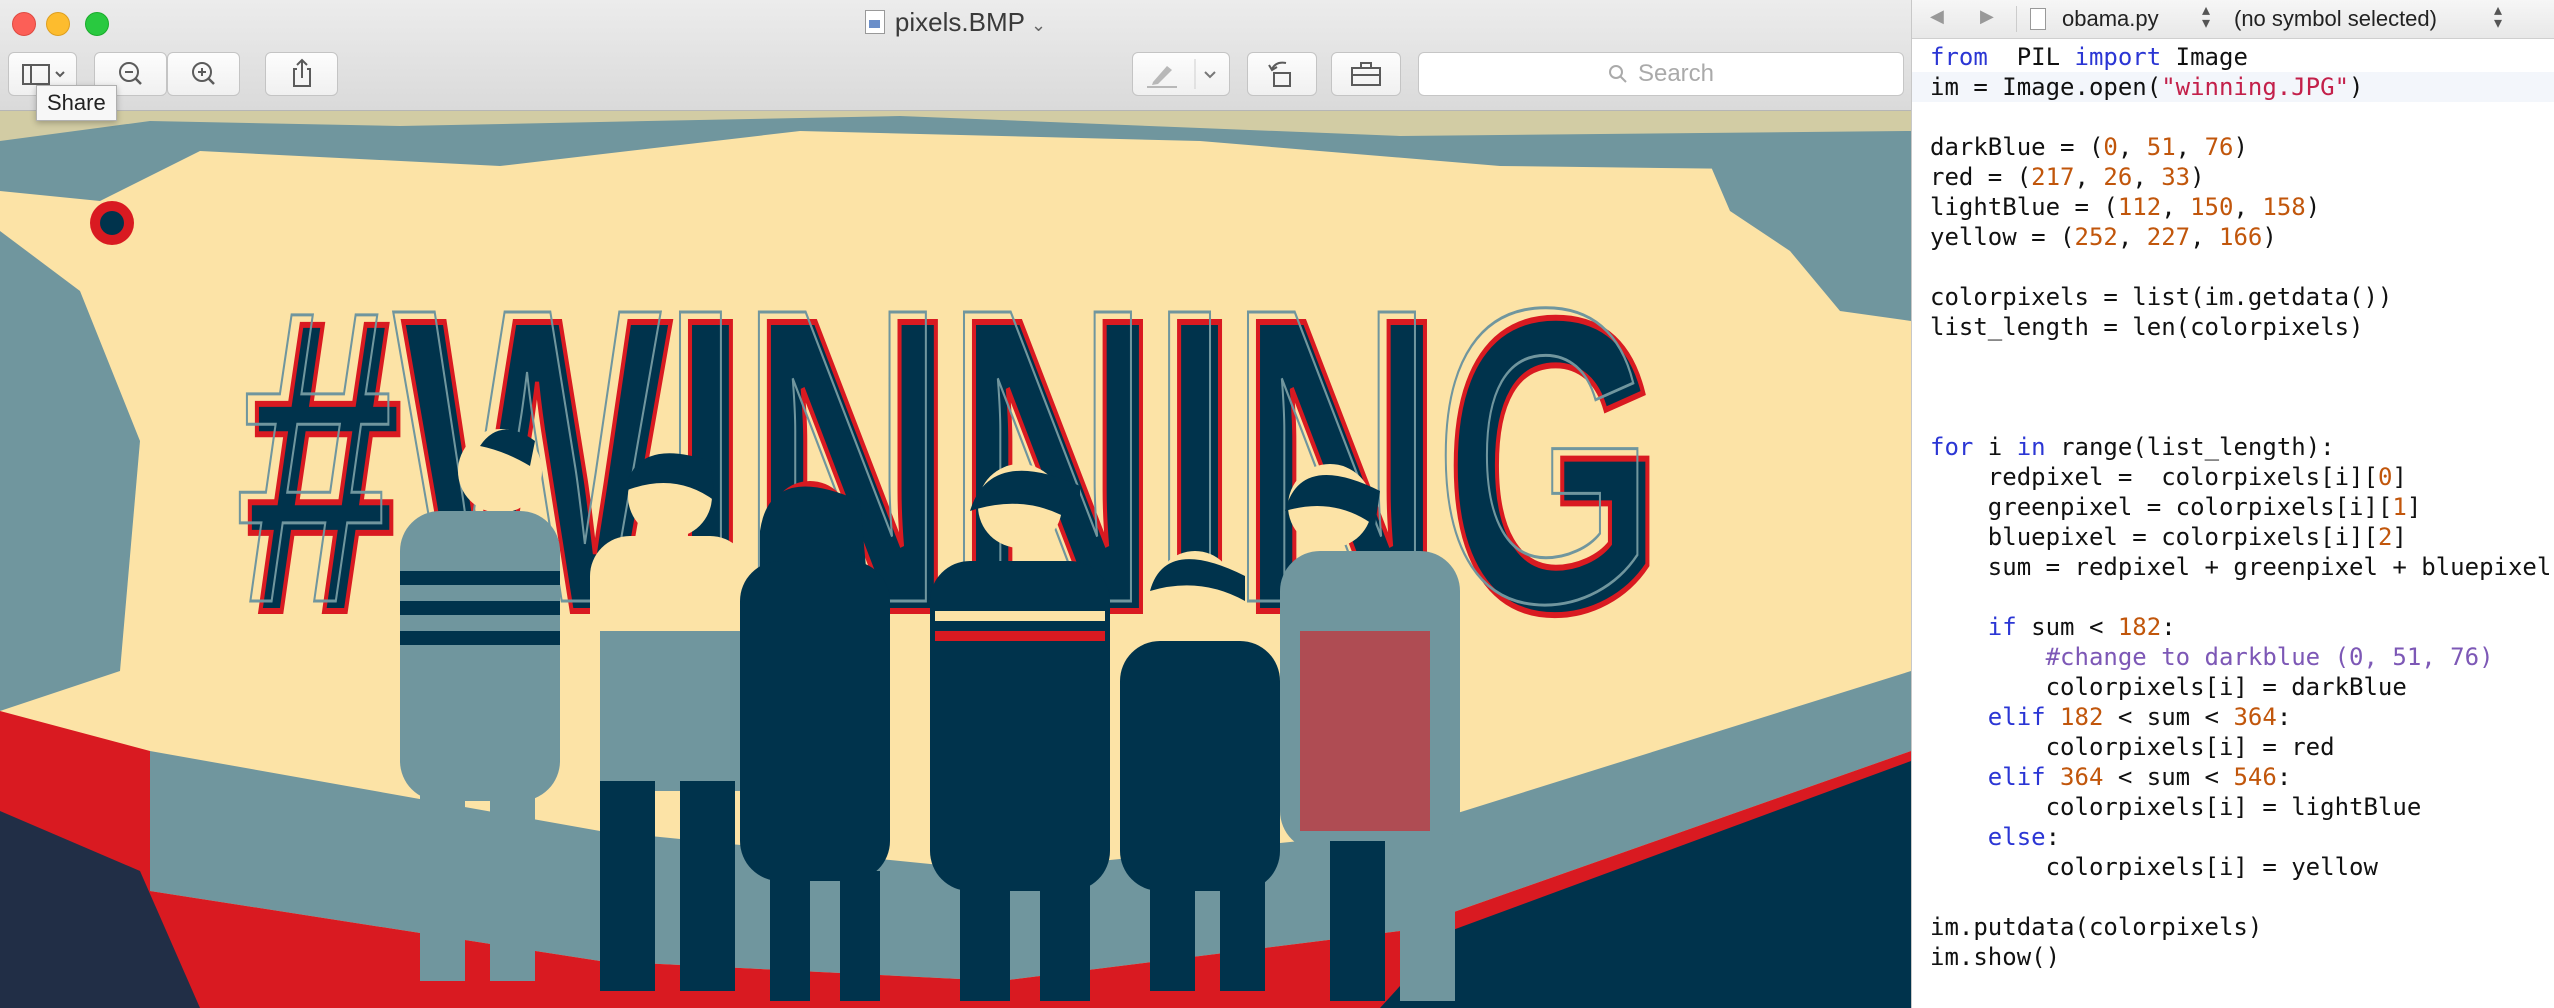 The image size is (2554, 1008). What do you see at coordinates (2016, 19) in the screenshot?
I see `jump-bar-divider` at bounding box center [2016, 19].